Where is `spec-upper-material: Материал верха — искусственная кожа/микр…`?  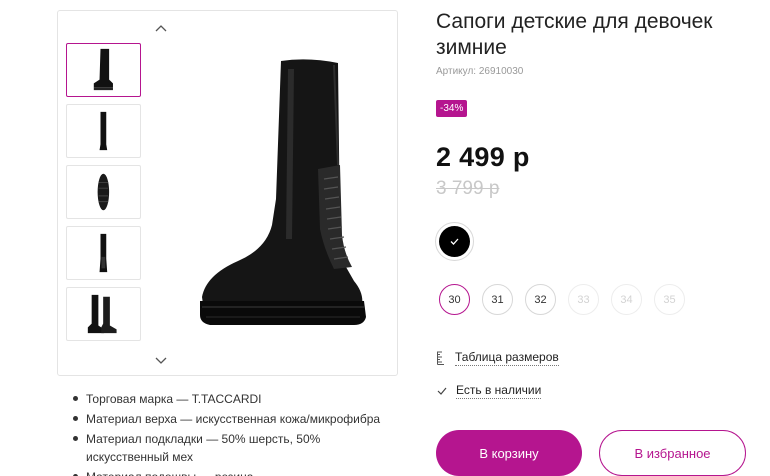 spec-upper-material: Материал верха — искусственная кожа/микр… is located at coordinates (237, 419).